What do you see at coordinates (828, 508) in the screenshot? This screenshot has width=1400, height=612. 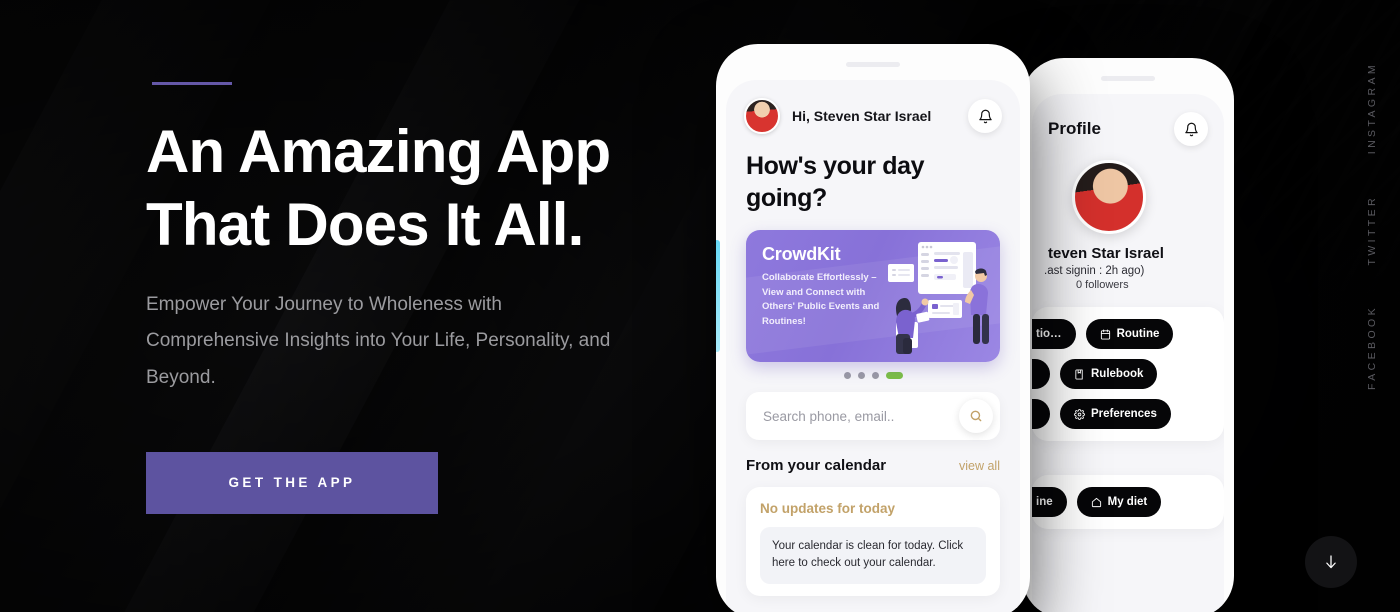 I see `calendar-card-title: No updates for today` at bounding box center [828, 508].